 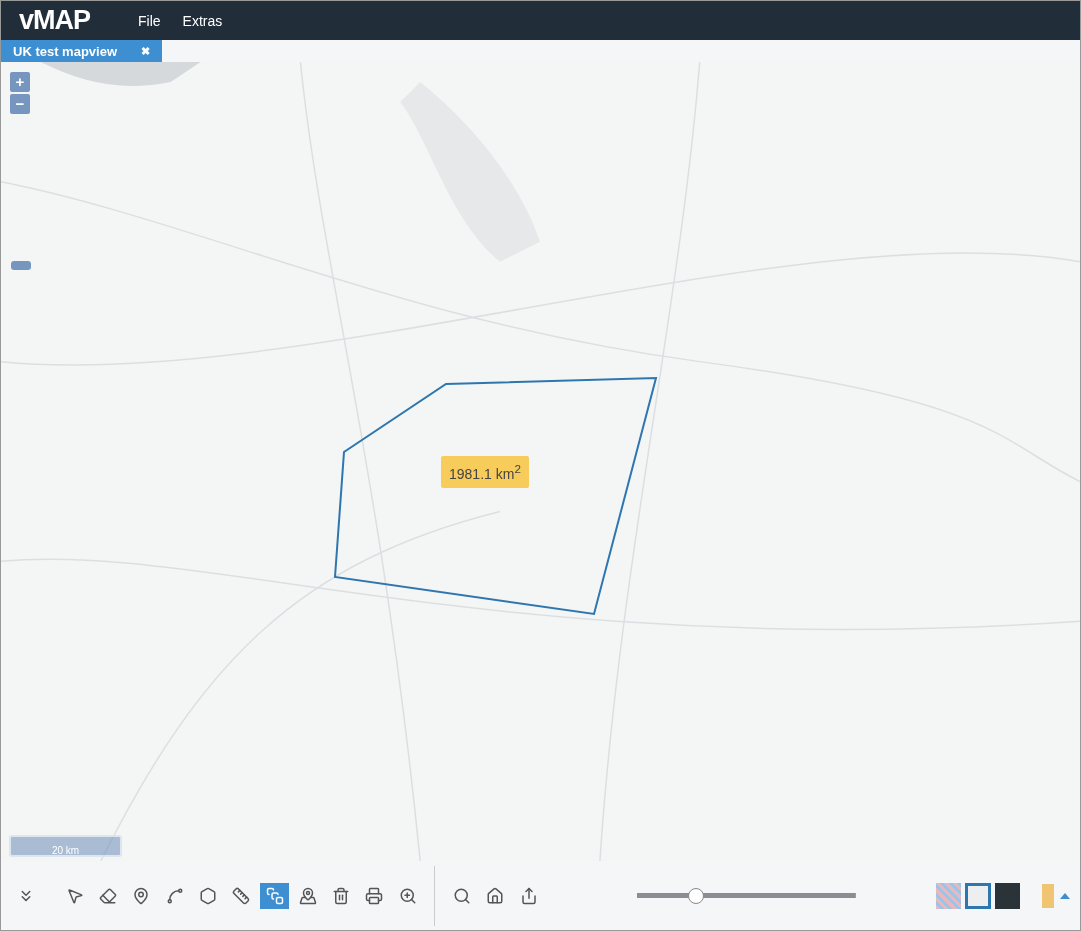 I want to click on layer-color-swatch, so click(x=1048, y=895).